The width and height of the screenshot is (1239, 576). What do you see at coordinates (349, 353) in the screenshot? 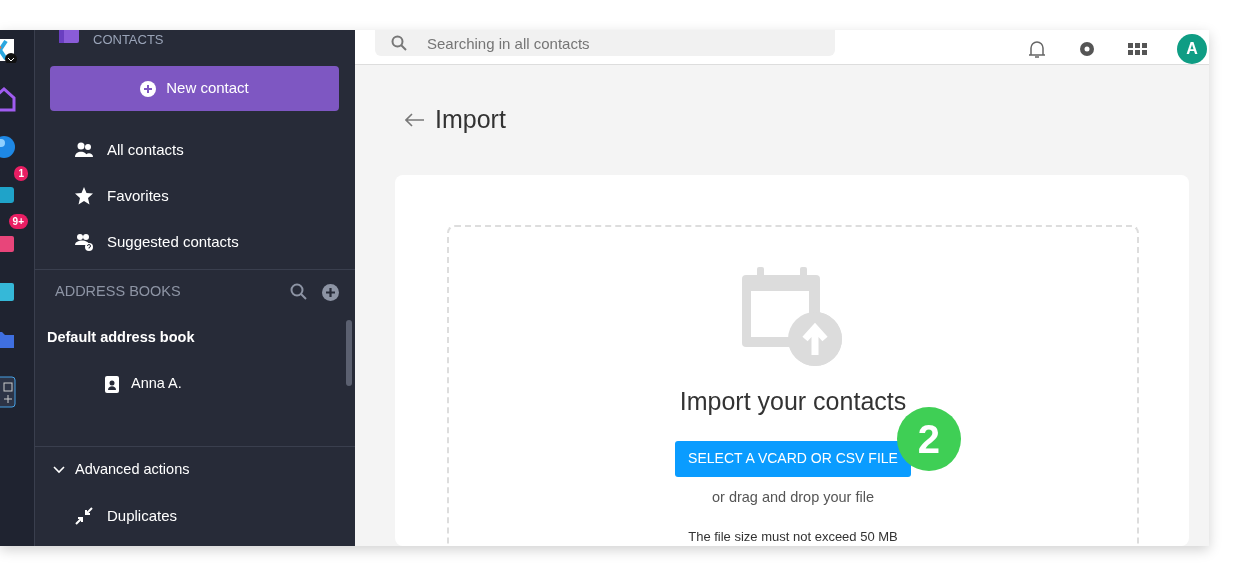
I see `scrollbar-thumb` at bounding box center [349, 353].